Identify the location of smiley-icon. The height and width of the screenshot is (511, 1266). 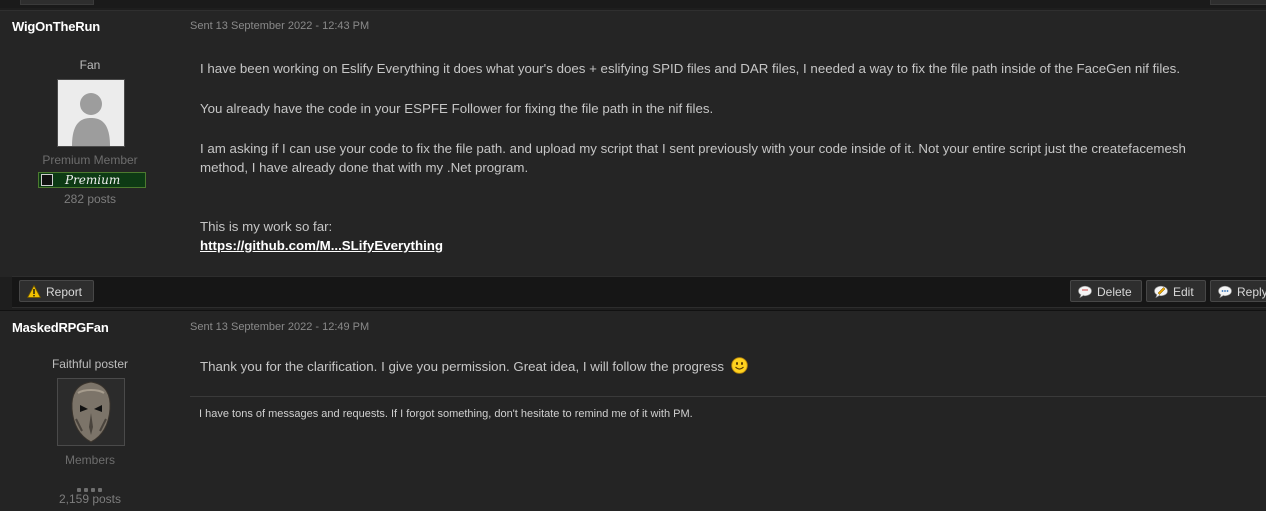
(739, 365).